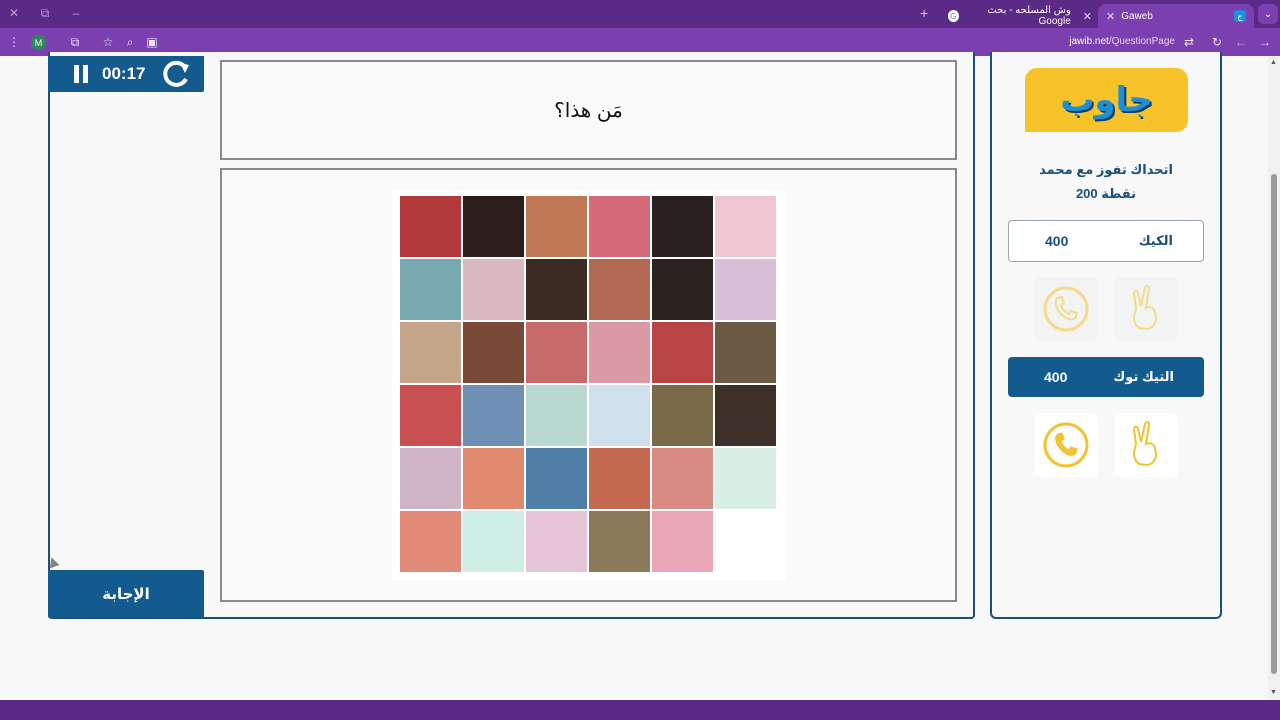 This screenshot has height=720, width=1280. What do you see at coordinates (45, 13) in the screenshot?
I see `restore-window-icon: ⧉` at bounding box center [45, 13].